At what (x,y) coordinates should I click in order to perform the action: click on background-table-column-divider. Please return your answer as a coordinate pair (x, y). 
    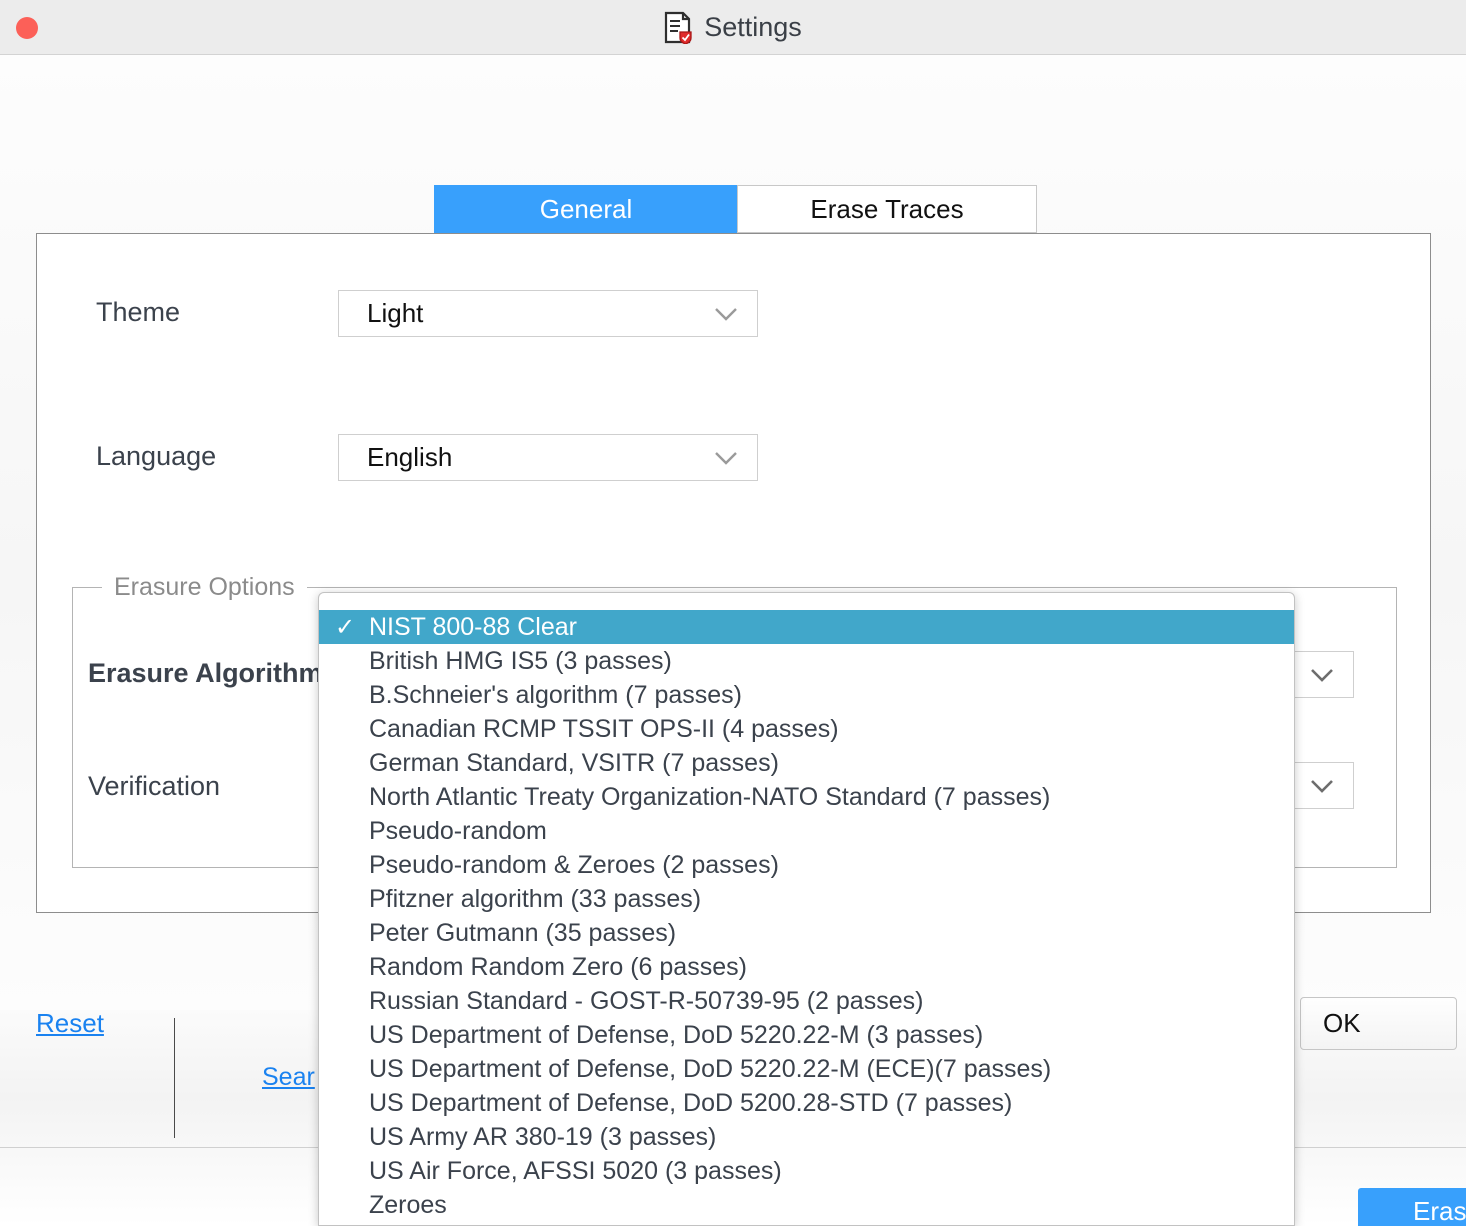
    Looking at the image, I should click on (174, 1078).